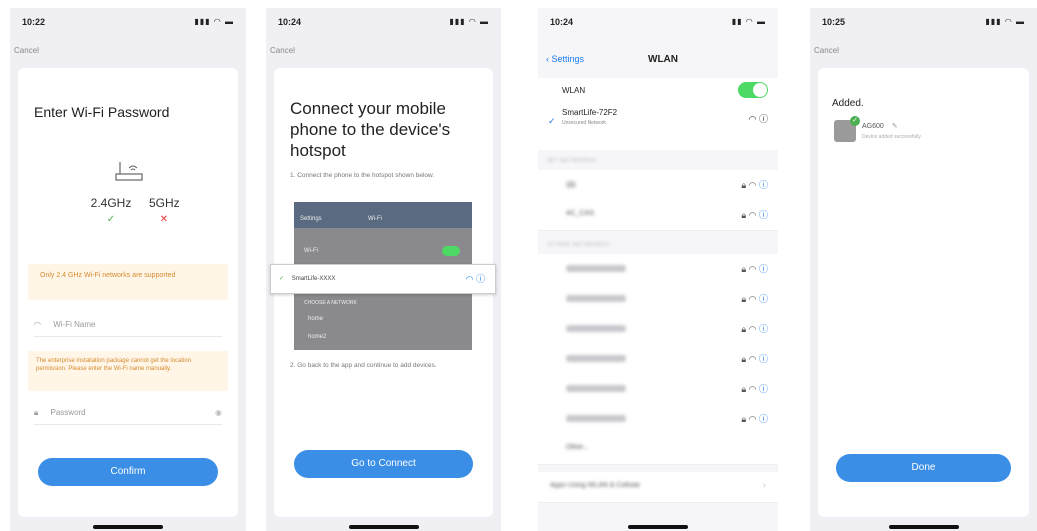 This screenshot has width=1037, height=531. Describe the element at coordinates (383, 19) in the screenshot. I see `status-bar: 10:24 ▮▮▮ ◠ ▬` at that location.